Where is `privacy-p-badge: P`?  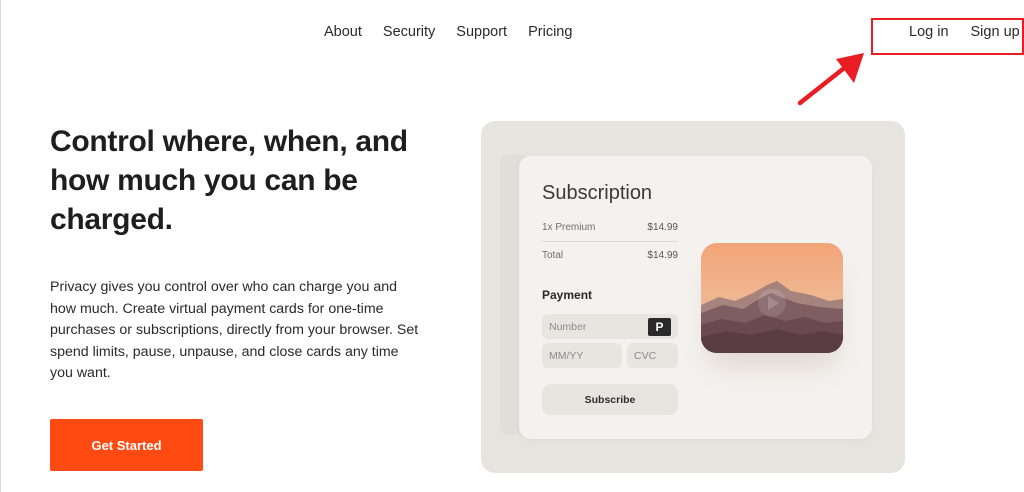
privacy-p-badge: P is located at coordinates (659, 327).